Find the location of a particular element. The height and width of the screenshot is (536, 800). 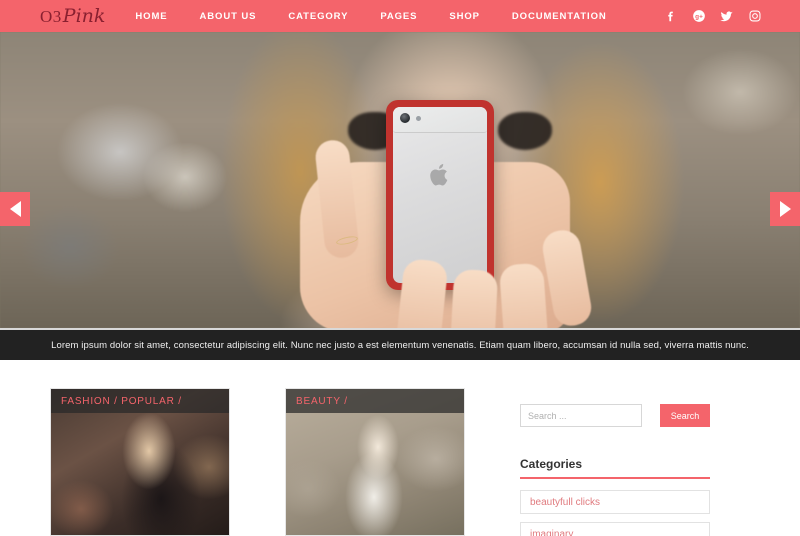

post-card: BEAUTY / is located at coordinates (375, 462).